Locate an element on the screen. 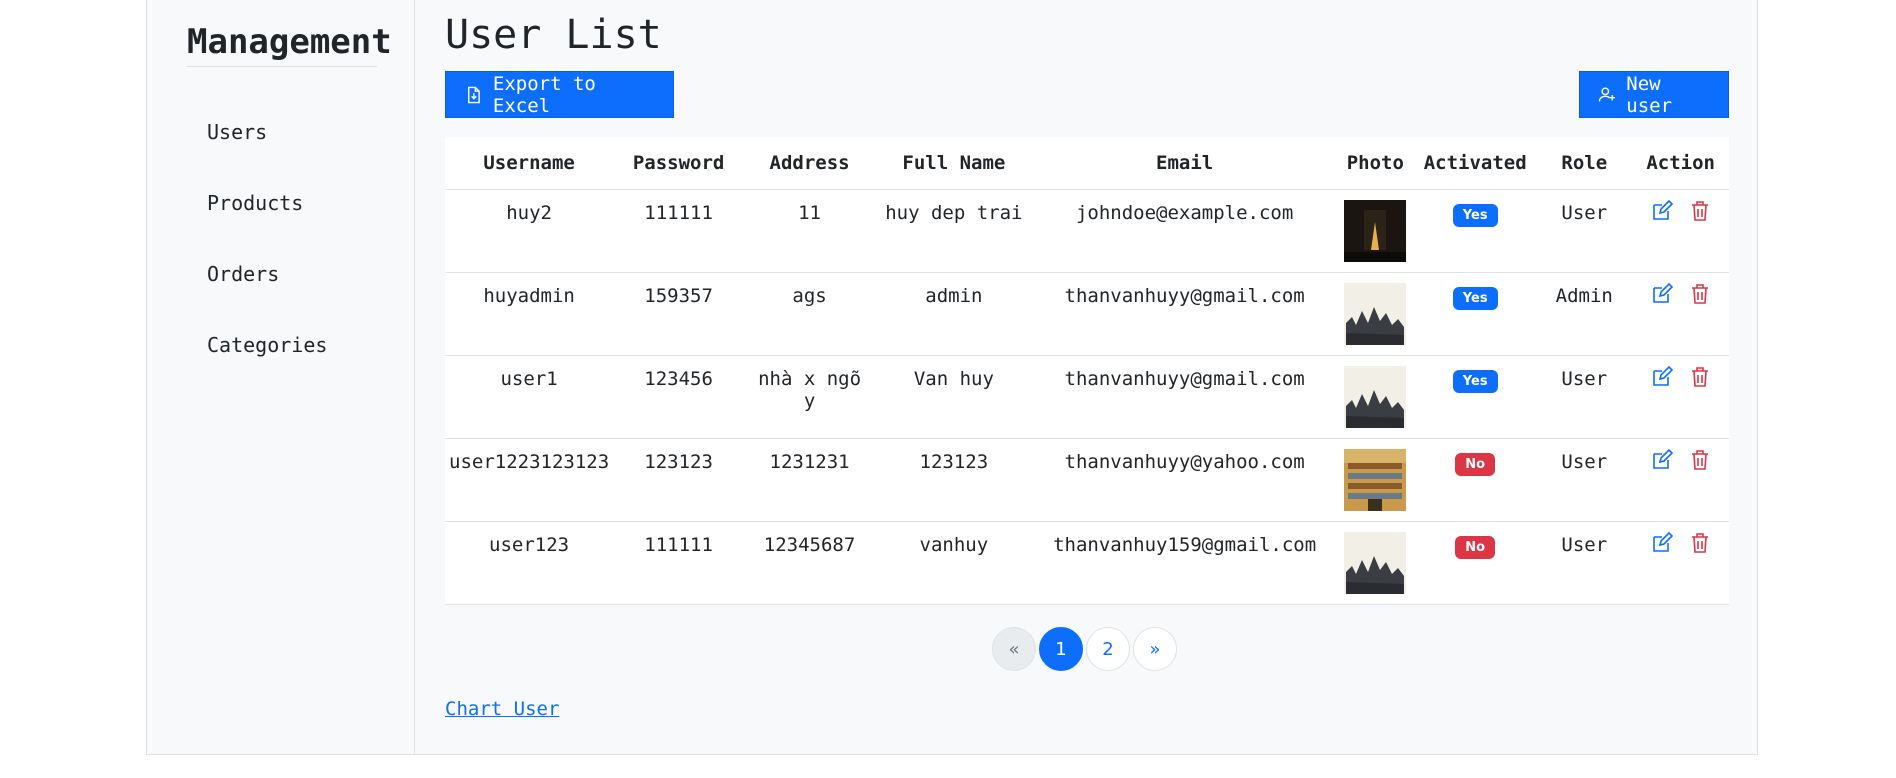  page-title: User List is located at coordinates (553, 35).